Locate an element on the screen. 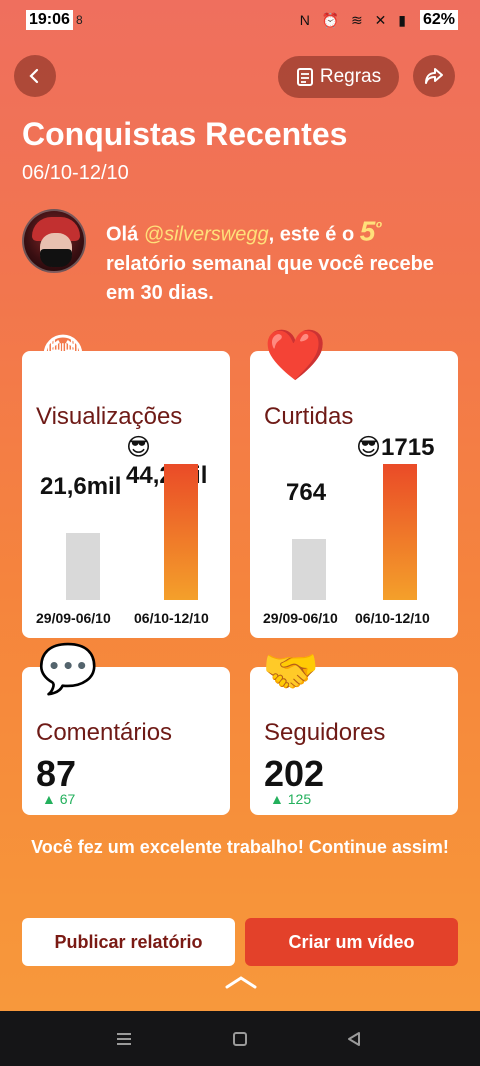 This screenshot has height=1066, width=480. document-icon is located at coordinates (304, 77).